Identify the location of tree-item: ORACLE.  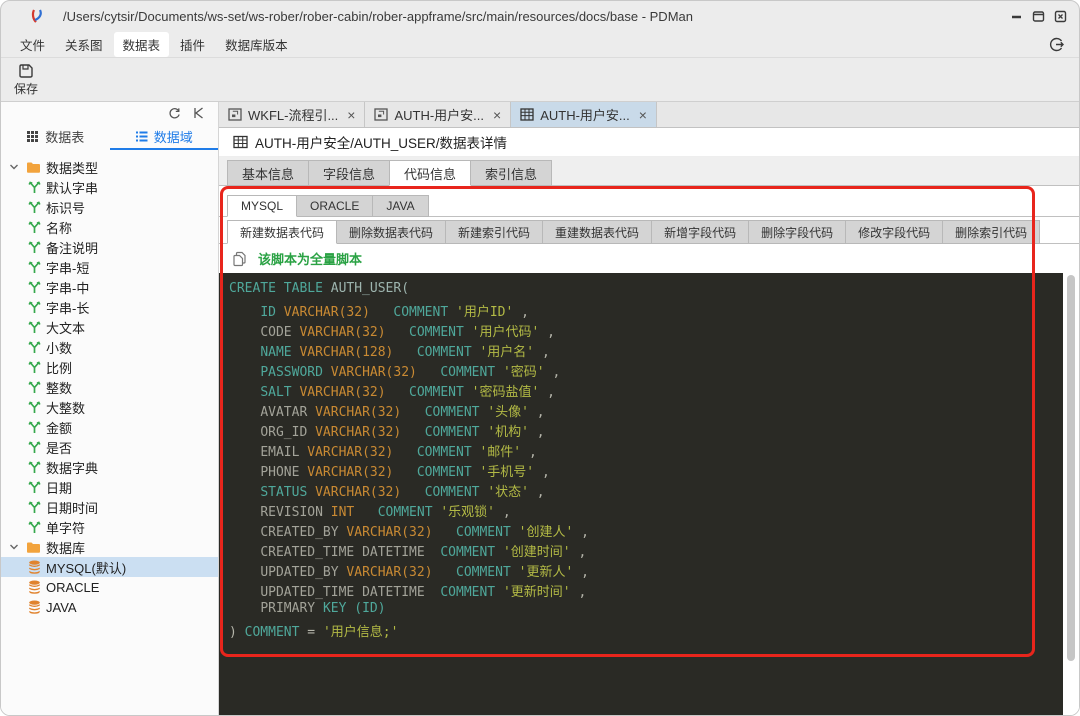
(109, 587).